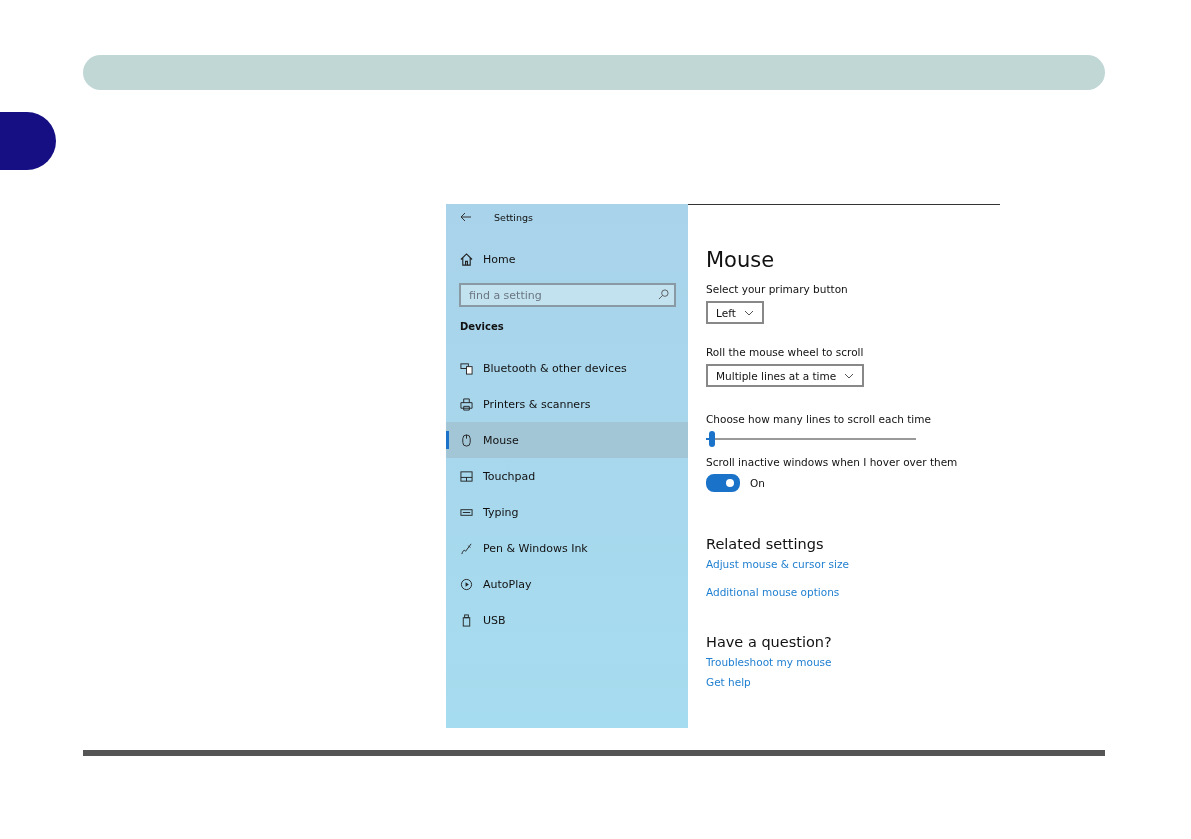  Describe the element at coordinates (466, 259) in the screenshot. I see `home-icon` at that location.